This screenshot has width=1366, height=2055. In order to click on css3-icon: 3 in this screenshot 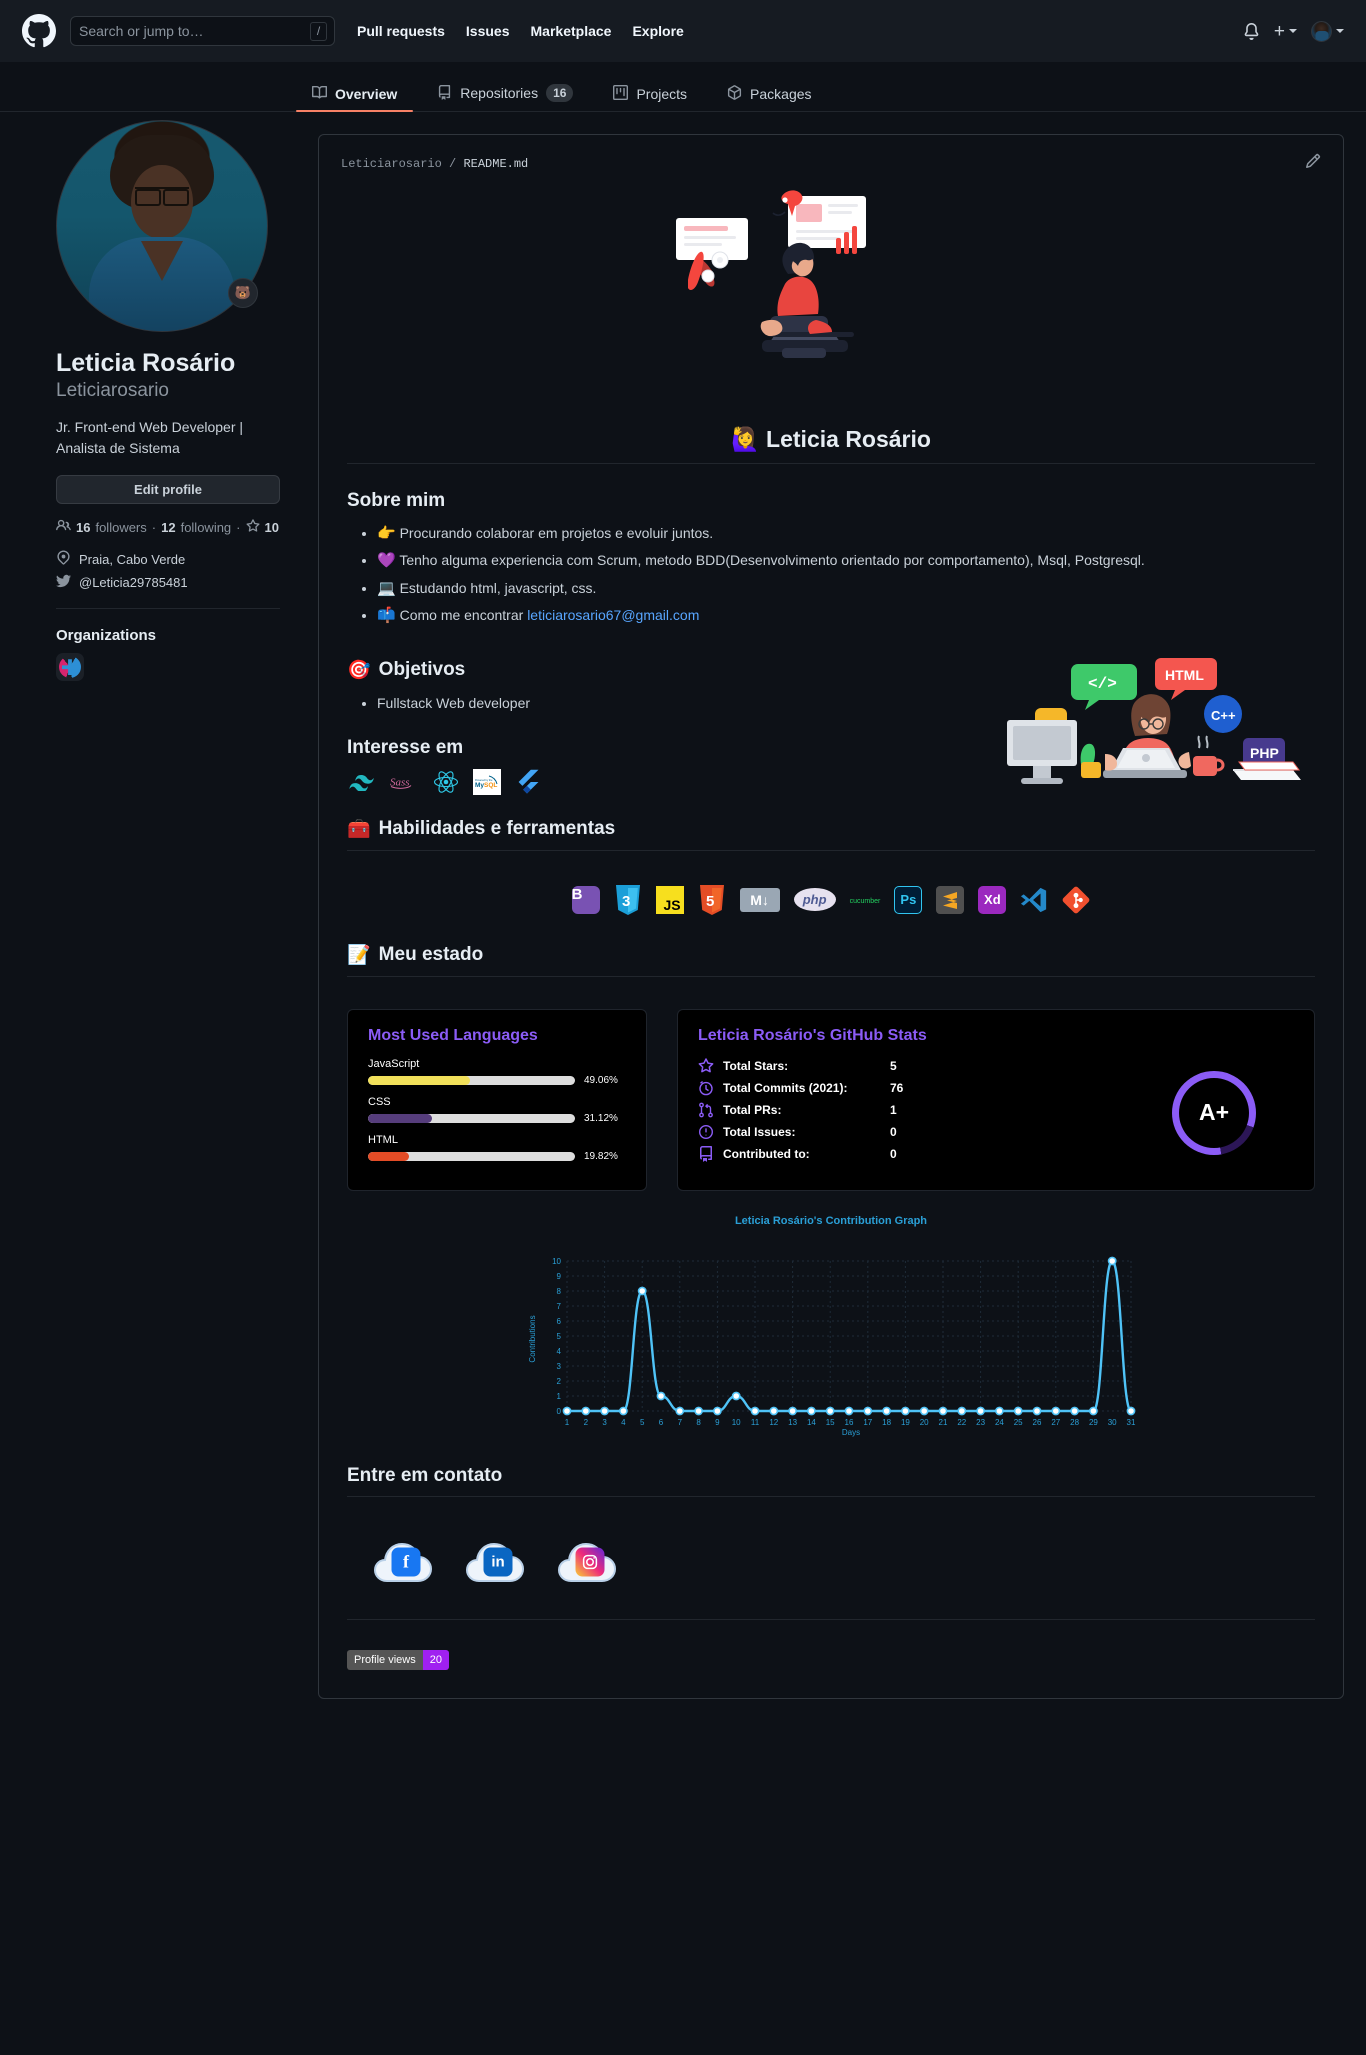, I will do `click(628, 899)`.